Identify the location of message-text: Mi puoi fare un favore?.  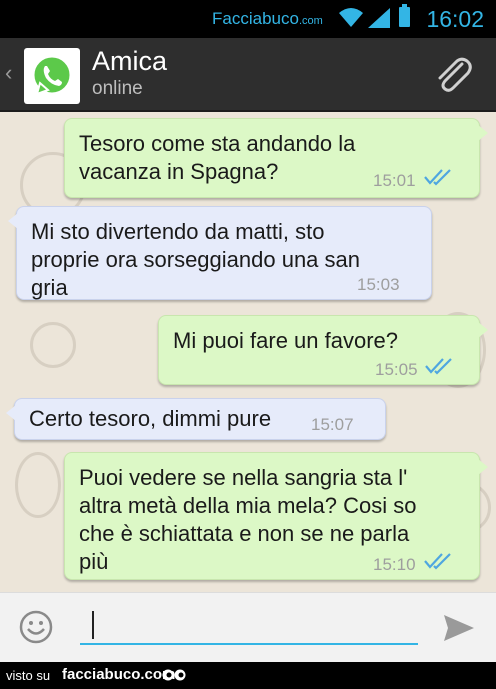
(286, 340).